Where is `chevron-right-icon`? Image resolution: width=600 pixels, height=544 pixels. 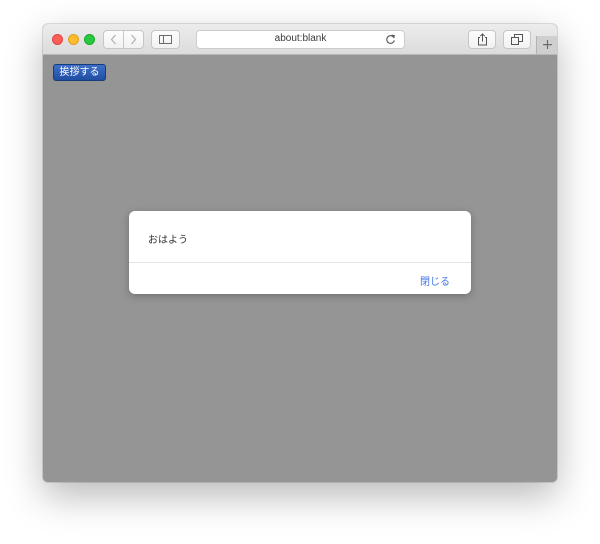
chevron-right-icon is located at coordinates (134, 39).